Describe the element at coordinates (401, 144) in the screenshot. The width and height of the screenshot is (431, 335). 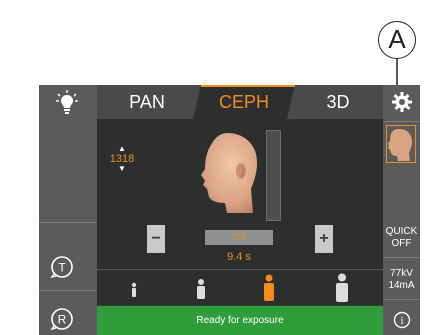
I see `ceph-preview-thumbnail` at that location.